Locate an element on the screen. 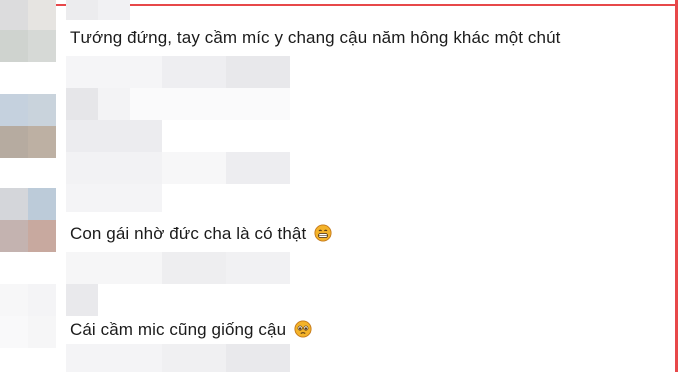 This screenshot has width=678, height=372. pleading-face-icon is located at coordinates (303, 329).